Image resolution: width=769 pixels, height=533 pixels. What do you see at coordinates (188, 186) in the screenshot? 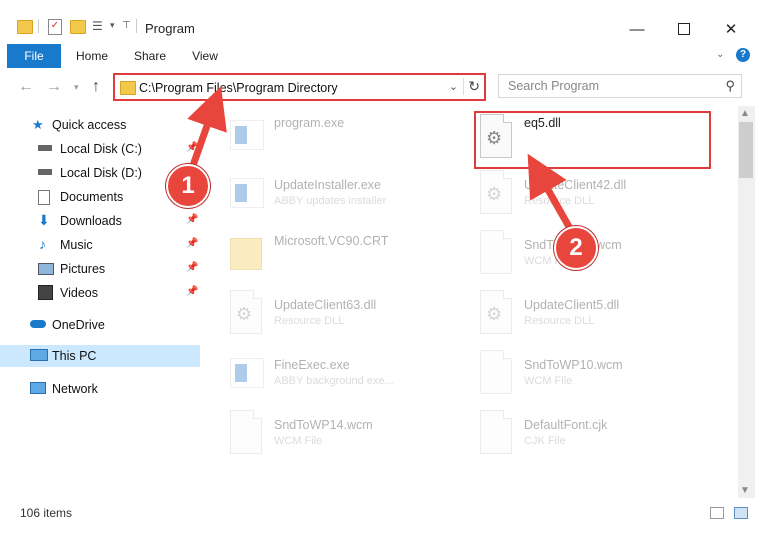
I see `step-badge-1: 1` at bounding box center [188, 186].